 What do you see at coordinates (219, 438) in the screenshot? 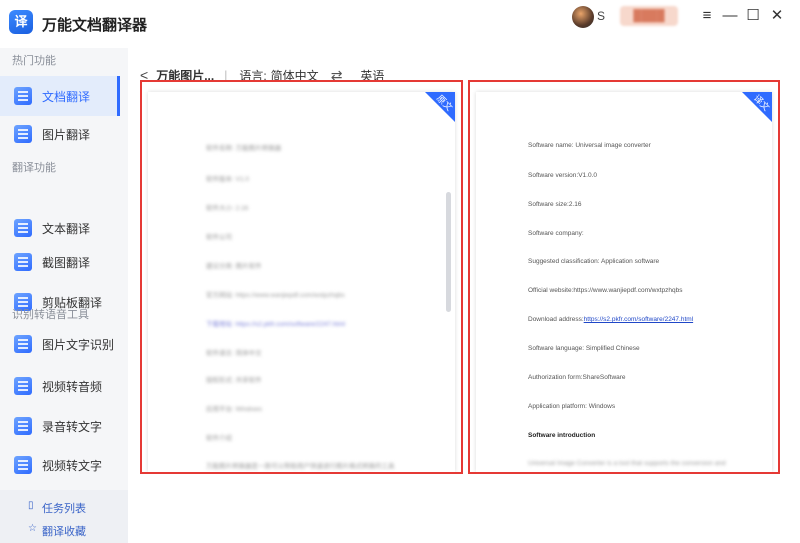
I see `original-line: 软件介绍` at bounding box center [219, 438].